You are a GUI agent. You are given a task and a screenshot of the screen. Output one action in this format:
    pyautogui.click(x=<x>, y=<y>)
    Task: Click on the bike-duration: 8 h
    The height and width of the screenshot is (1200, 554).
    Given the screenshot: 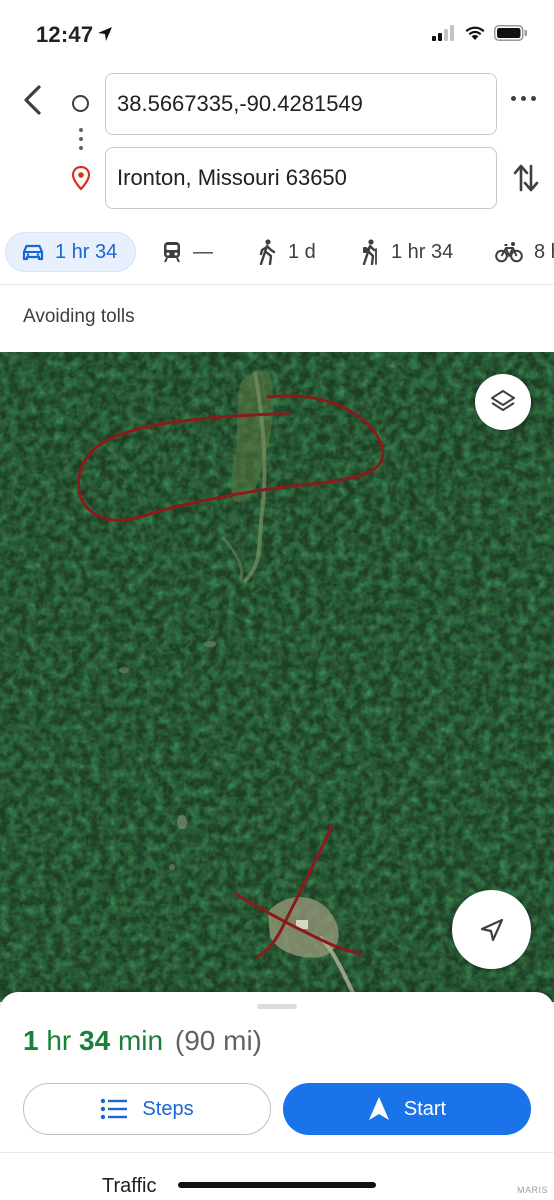 What is the action you would take?
    pyautogui.click(x=544, y=251)
    